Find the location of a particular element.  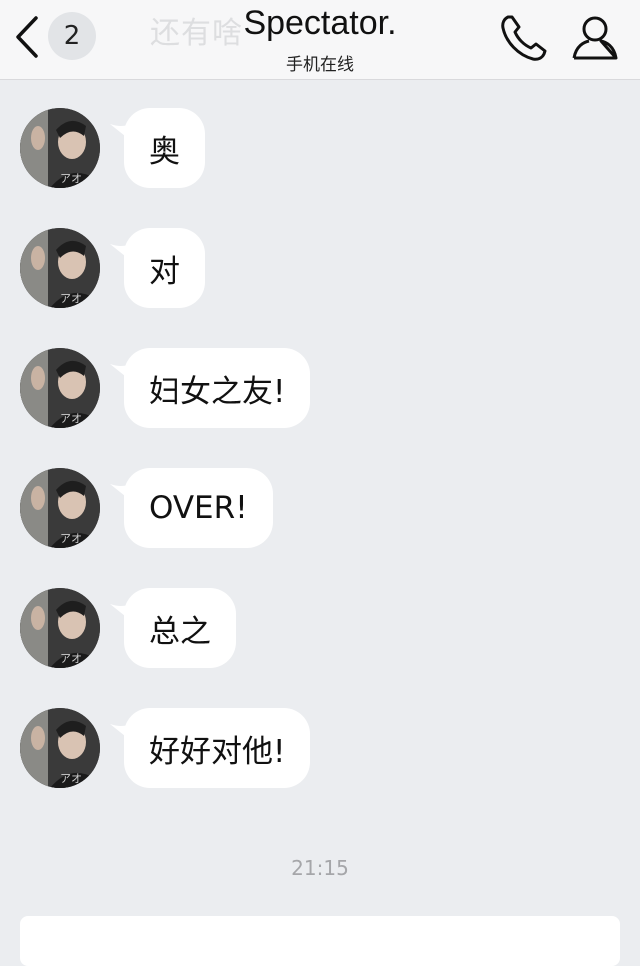

profile-icon is located at coordinates (595, 38).